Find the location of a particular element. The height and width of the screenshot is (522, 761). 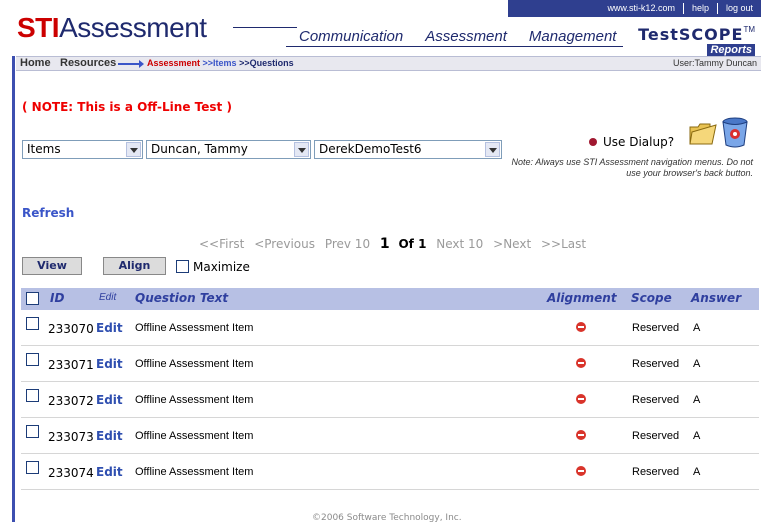

breadcrumb-resources: Resources is located at coordinates (88, 63).